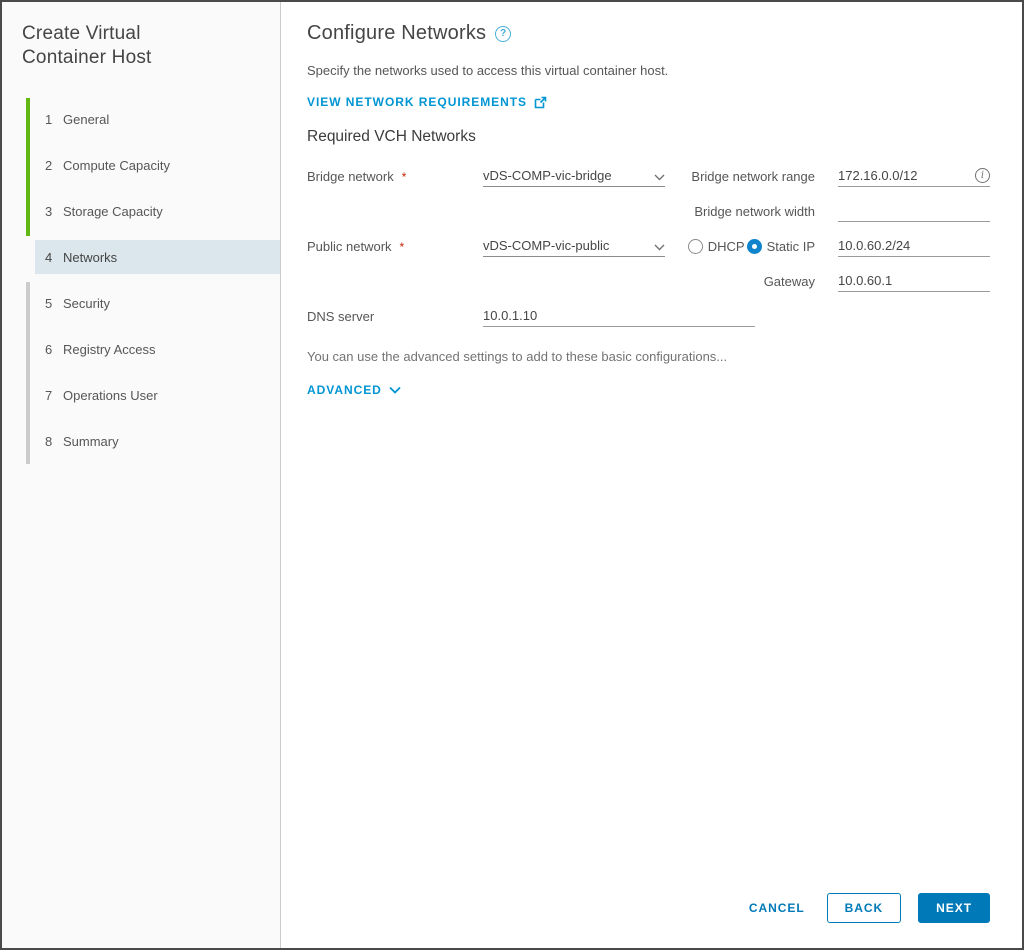 This screenshot has width=1024, height=950. Describe the element at coordinates (49, 257) in the screenshot. I see `step-number: 4` at that location.